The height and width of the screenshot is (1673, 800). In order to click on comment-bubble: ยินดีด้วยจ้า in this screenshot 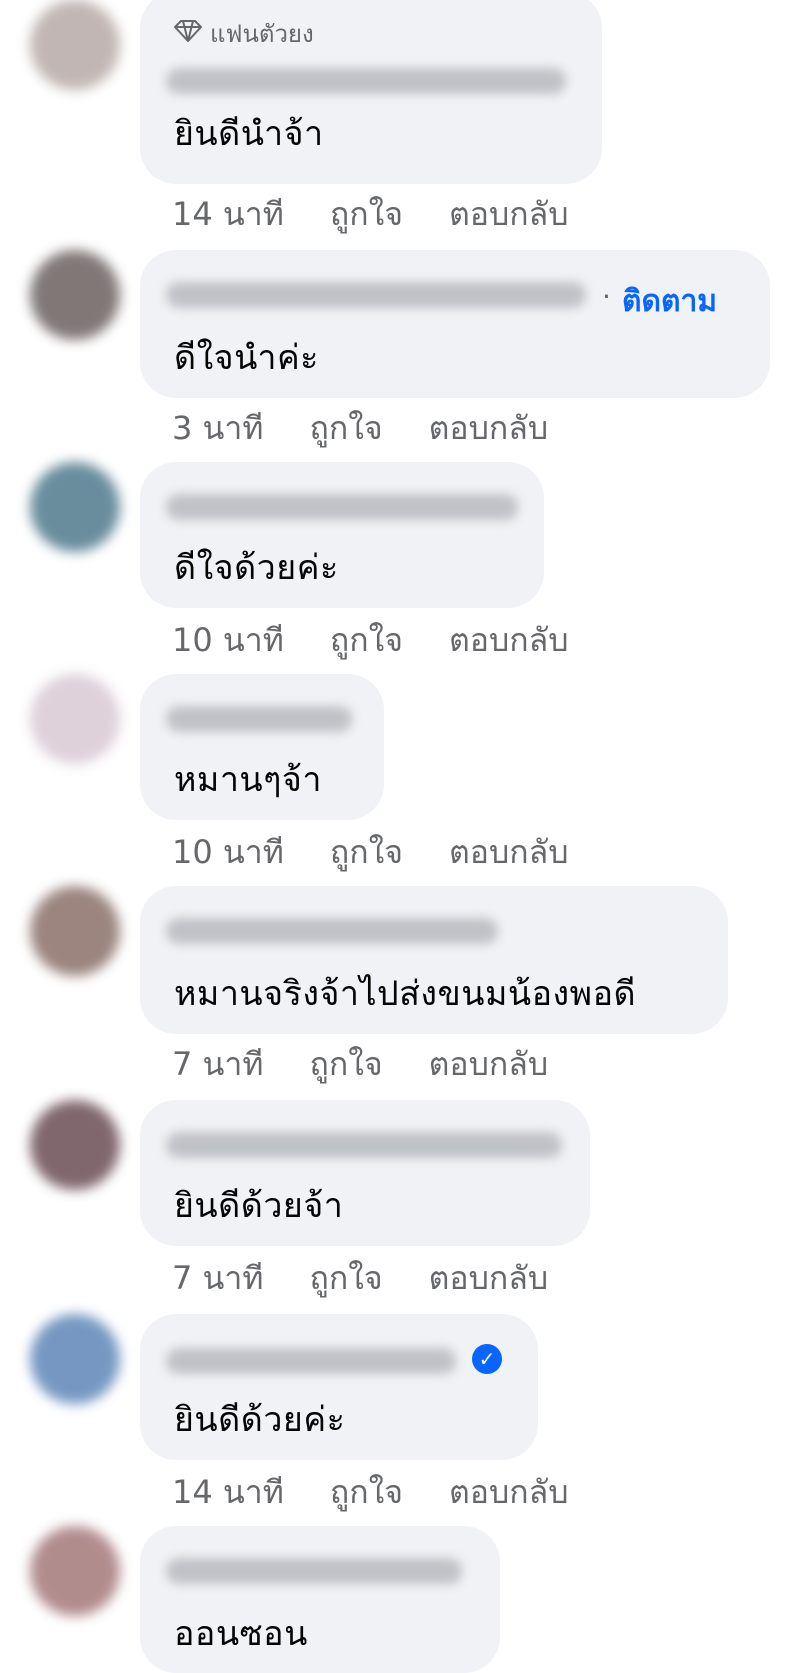, I will do `click(365, 1173)`.